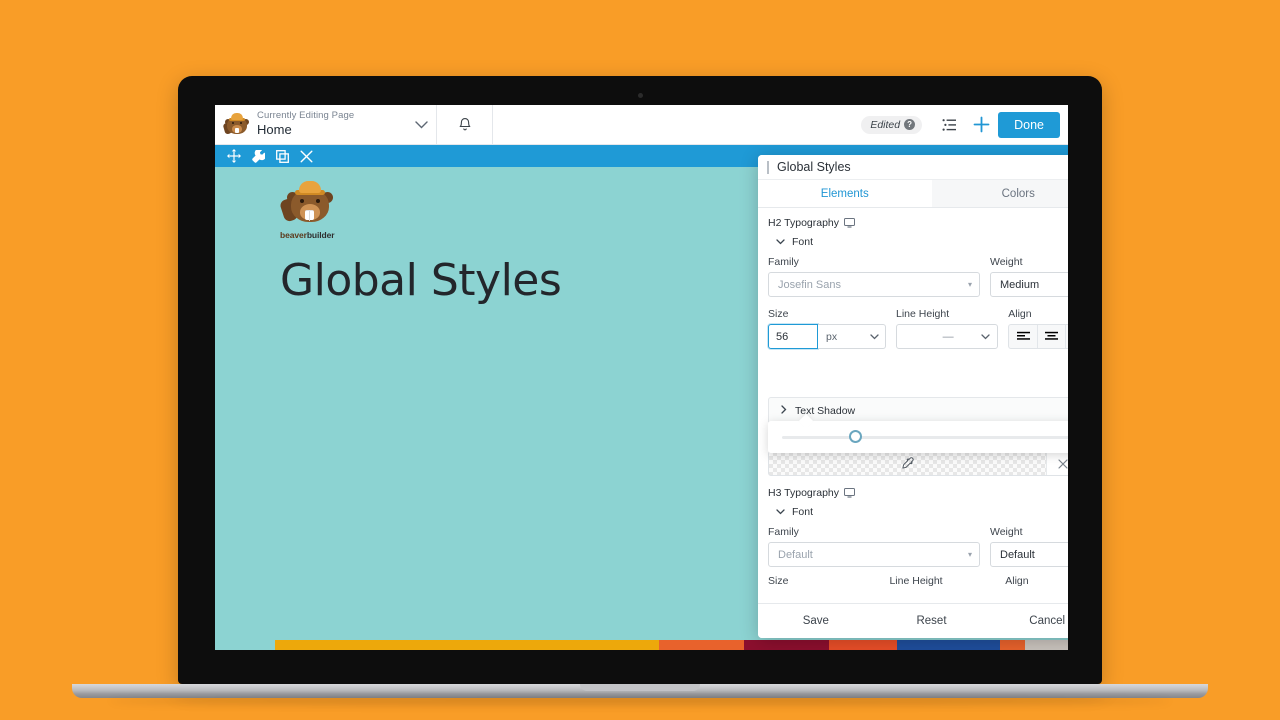  Describe the element at coordinates (1057, 463) in the screenshot. I see `clear-color-button` at that location.